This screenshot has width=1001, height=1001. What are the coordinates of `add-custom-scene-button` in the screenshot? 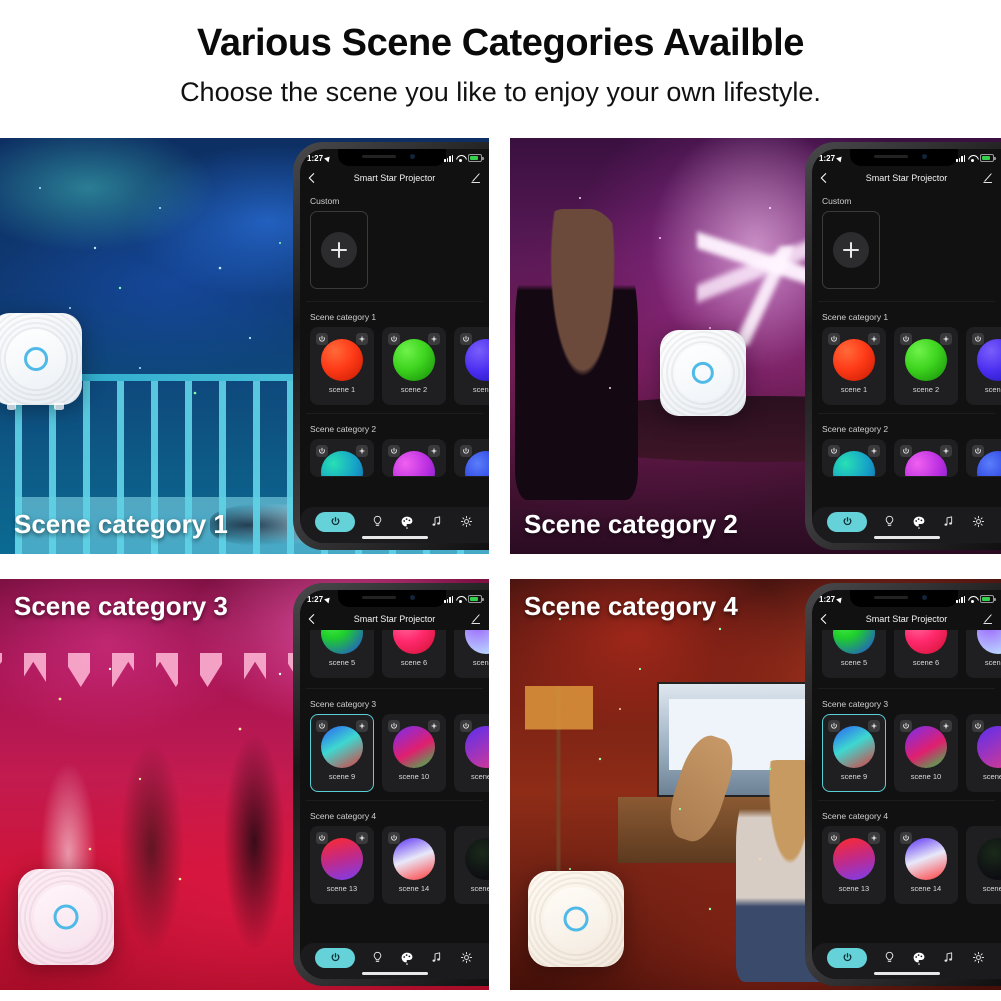 It's located at (851, 250).